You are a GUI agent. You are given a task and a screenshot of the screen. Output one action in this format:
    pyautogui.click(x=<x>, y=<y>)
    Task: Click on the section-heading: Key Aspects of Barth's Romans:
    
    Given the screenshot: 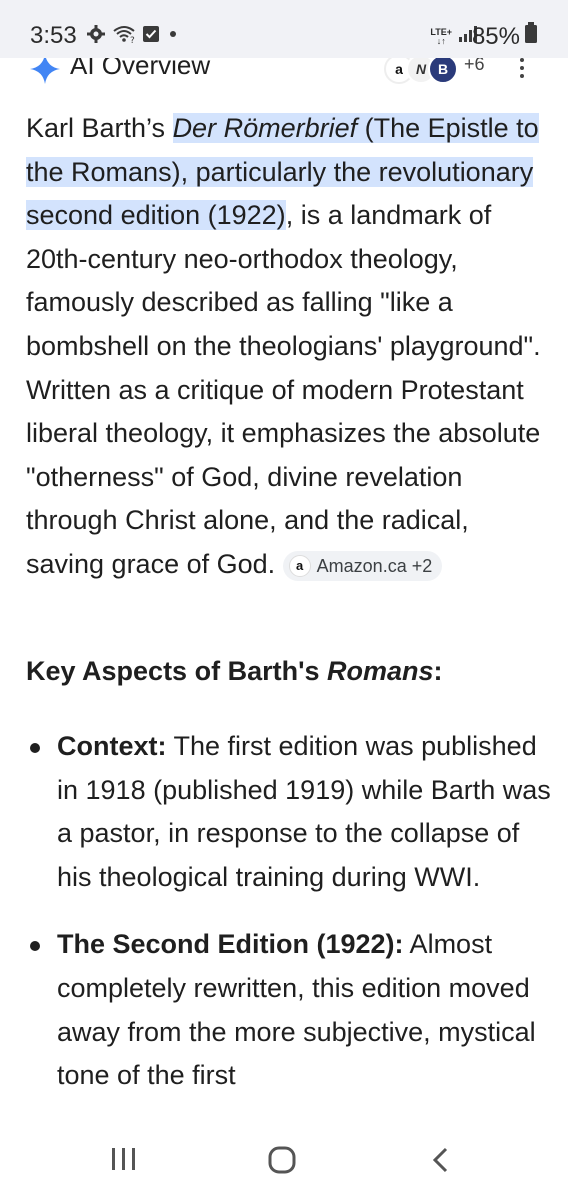 What is the action you would take?
    pyautogui.click(x=234, y=671)
    